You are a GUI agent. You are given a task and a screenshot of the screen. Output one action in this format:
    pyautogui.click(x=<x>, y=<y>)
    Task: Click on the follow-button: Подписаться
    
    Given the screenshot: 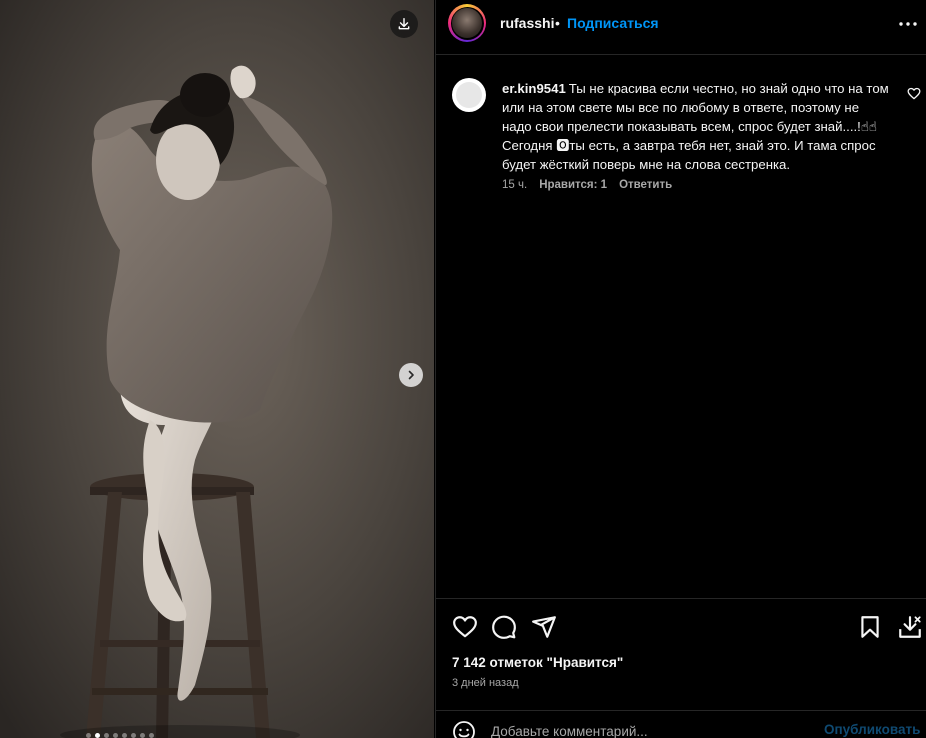 What is the action you would take?
    pyautogui.click(x=613, y=23)
    